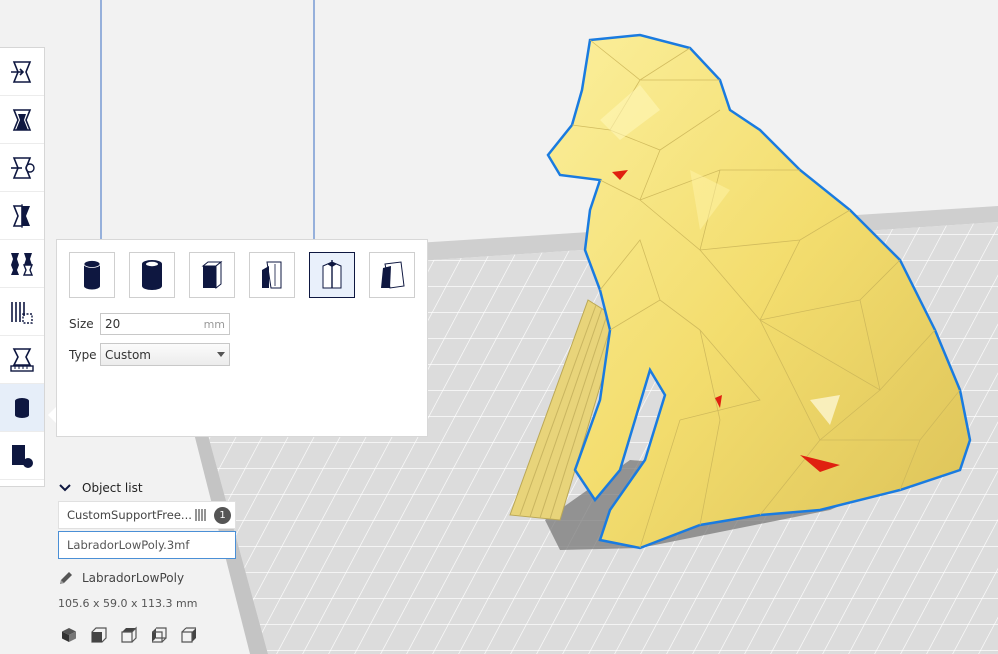  I want to click on object-list-item: CustomSupportFree... 1, so click(147, 515).